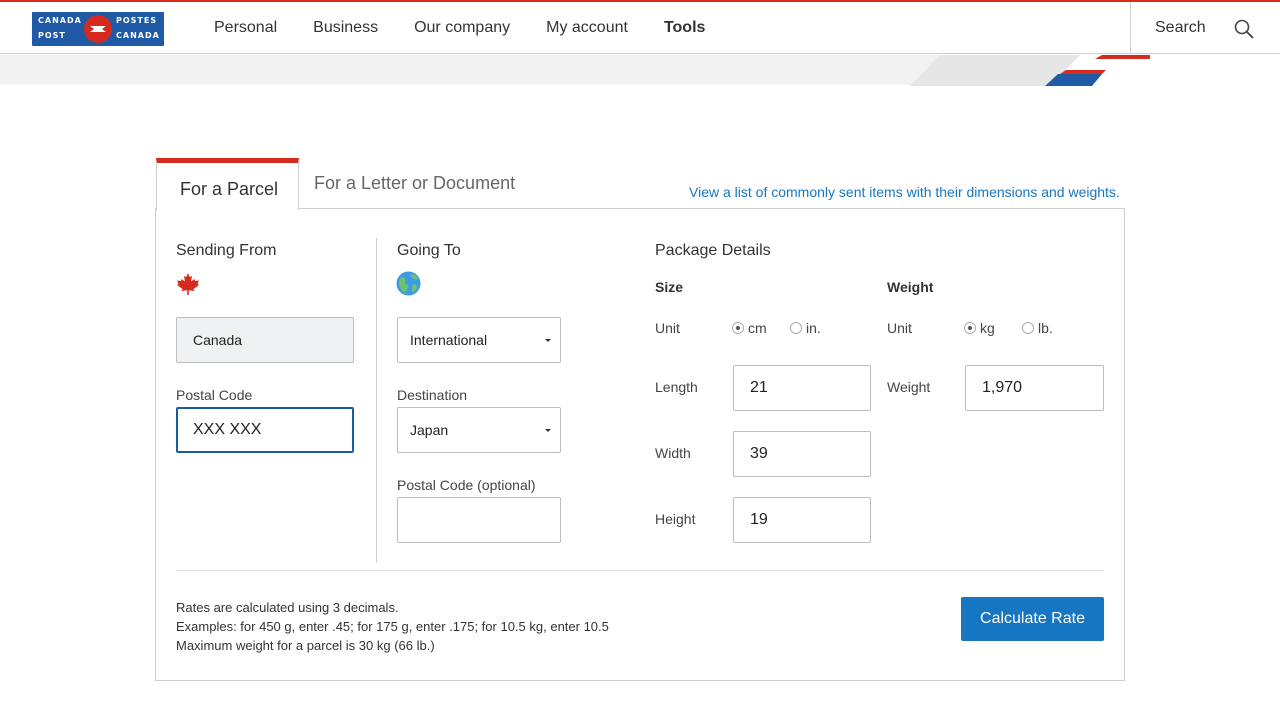  I want to click on nav-business: Business, so click(345, 28).